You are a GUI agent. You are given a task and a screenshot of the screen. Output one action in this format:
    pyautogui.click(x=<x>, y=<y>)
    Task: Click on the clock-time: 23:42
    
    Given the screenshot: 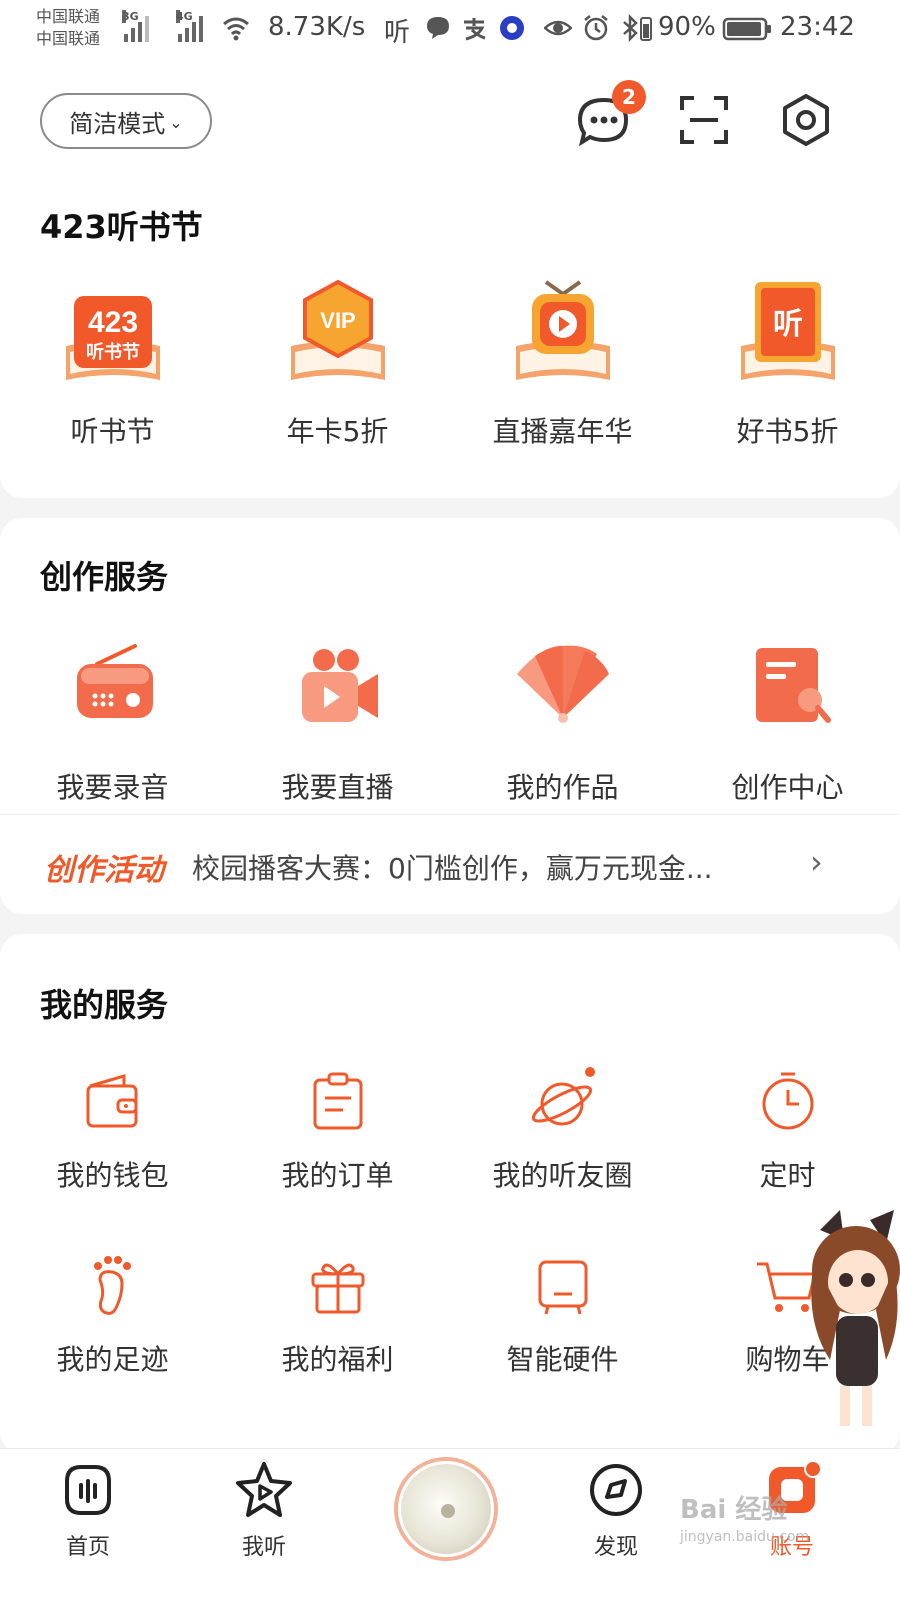 What is the action you would take?
    pyautogui.click(x=817, y=27)
    